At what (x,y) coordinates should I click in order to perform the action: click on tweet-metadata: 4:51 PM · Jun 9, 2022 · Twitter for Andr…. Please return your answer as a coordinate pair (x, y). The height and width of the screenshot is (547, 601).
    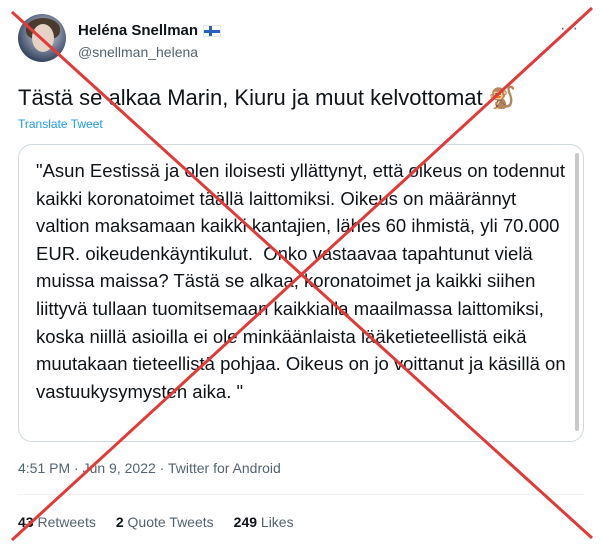
    Looking at the image, I should click on (149, 468).